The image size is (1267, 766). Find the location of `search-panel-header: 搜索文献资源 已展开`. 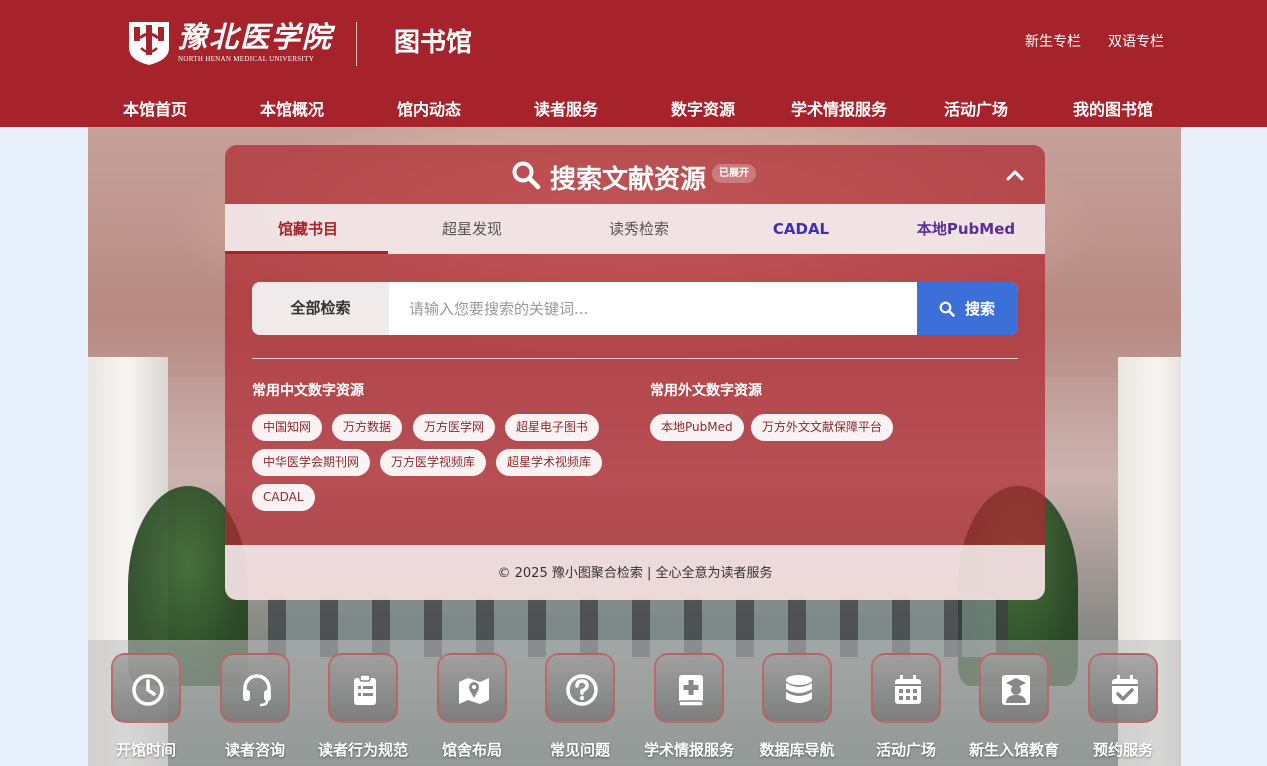

search-panel-header: 搜索文献资源 已展开 is located at coordinates (635, 174).